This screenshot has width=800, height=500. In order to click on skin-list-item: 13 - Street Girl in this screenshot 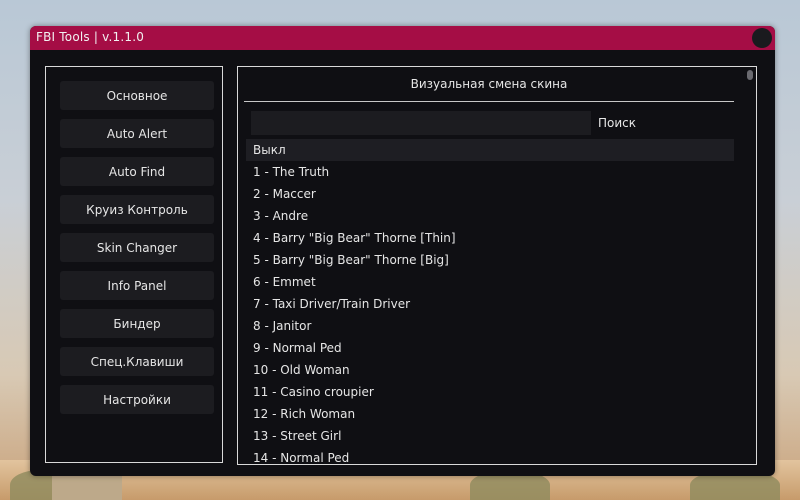, I will do `click(490, 436)`.